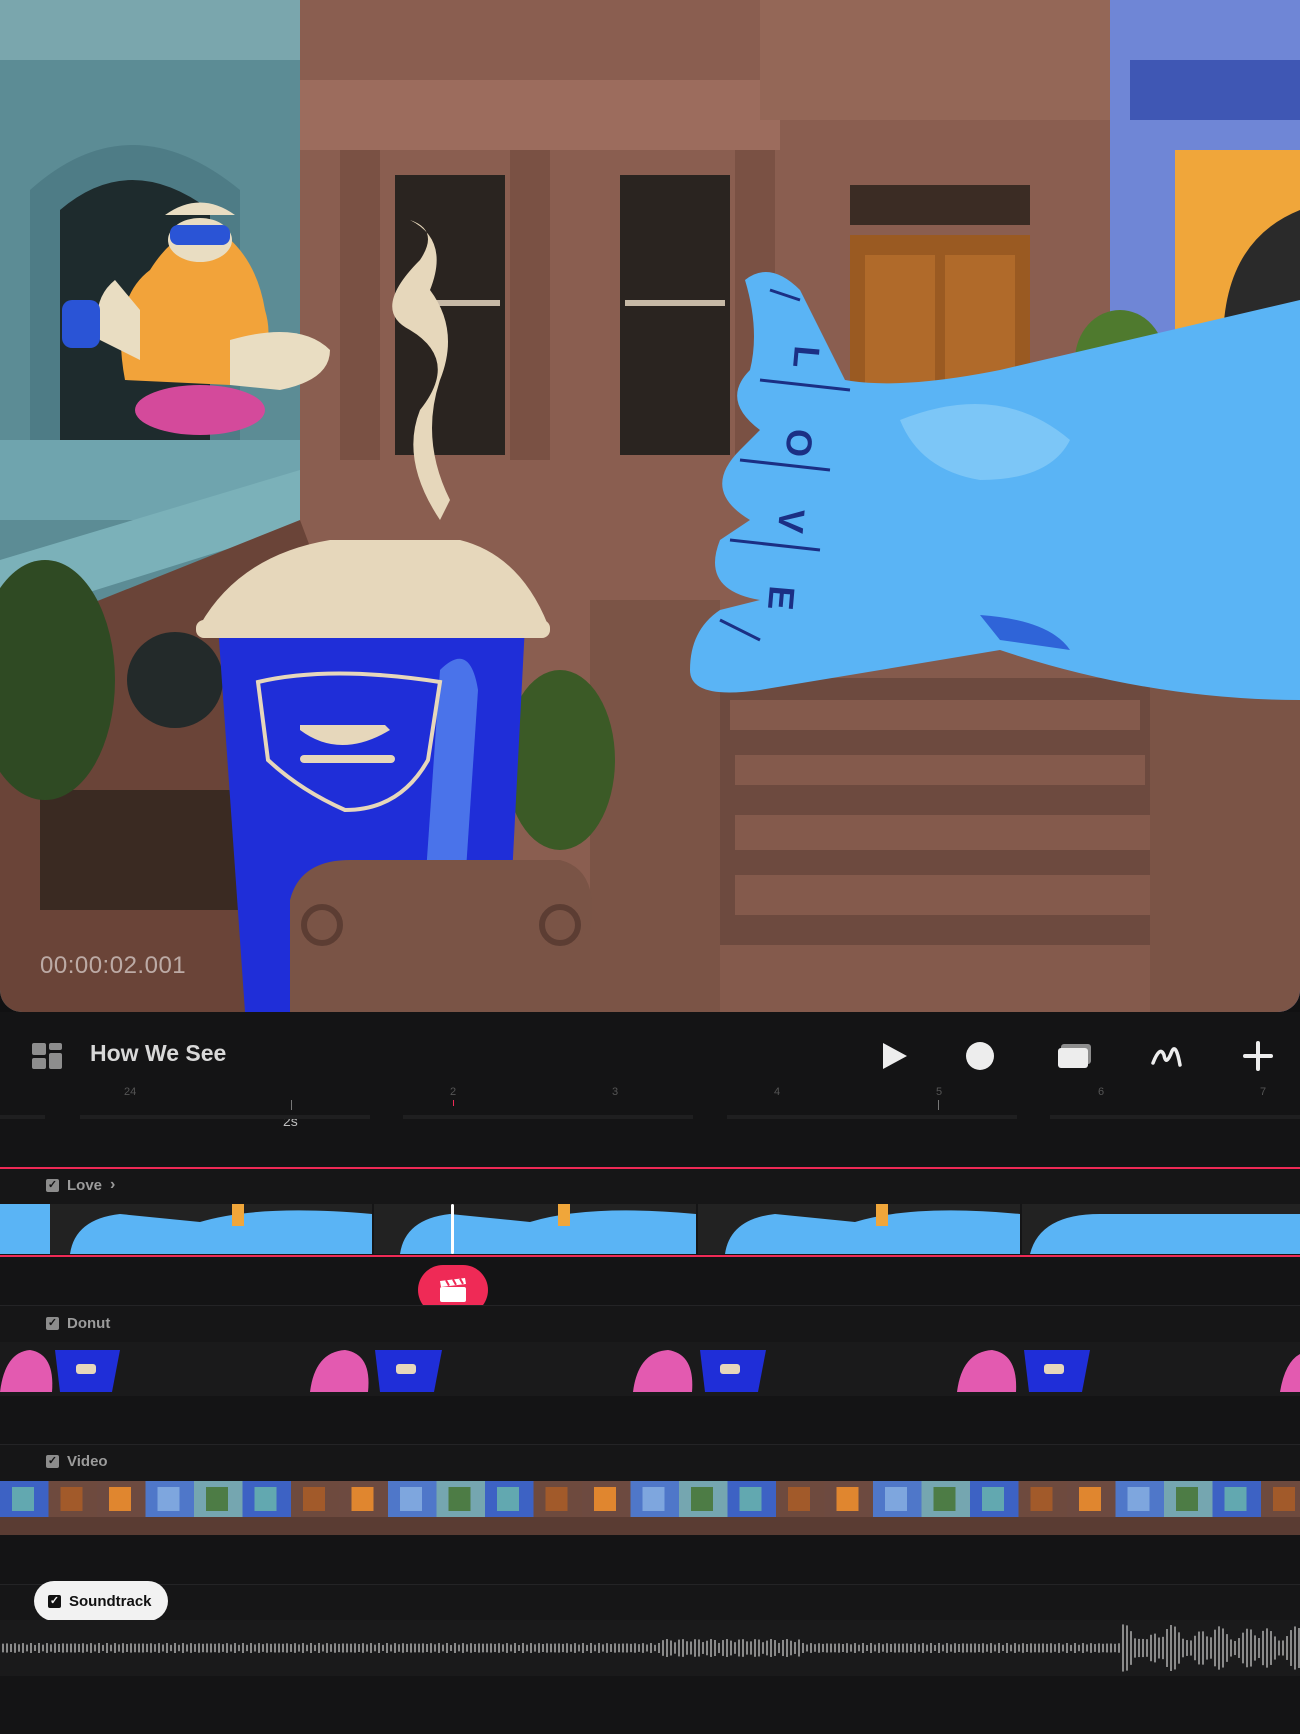 The image size is (1300, 1734). I want to click on record-icon, so click(980, 1056).